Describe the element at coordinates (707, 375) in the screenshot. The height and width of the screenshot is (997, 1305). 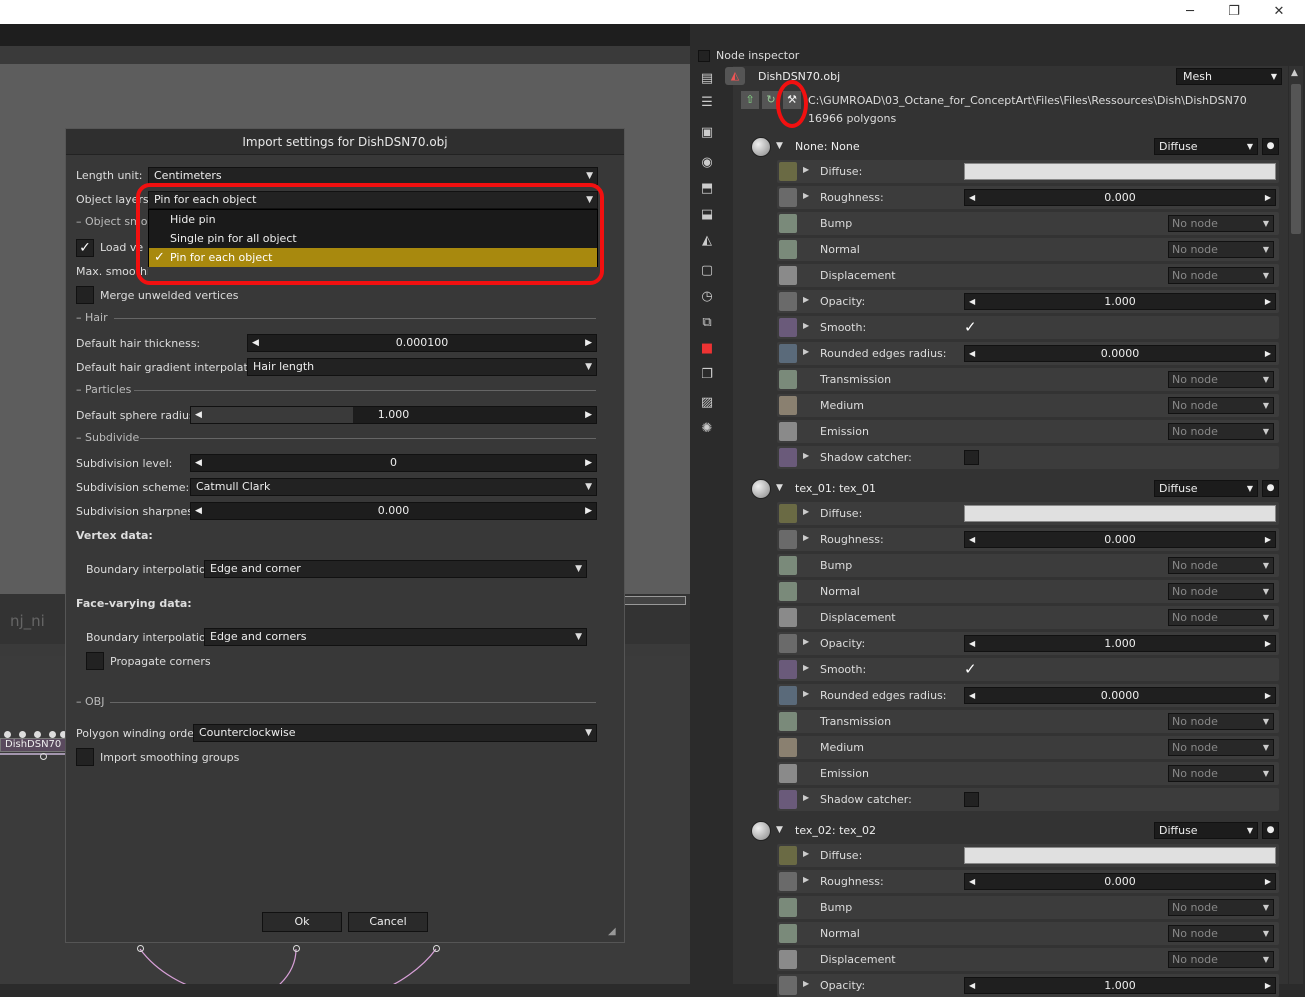
I see `layers2-icon: ❐` at that location.